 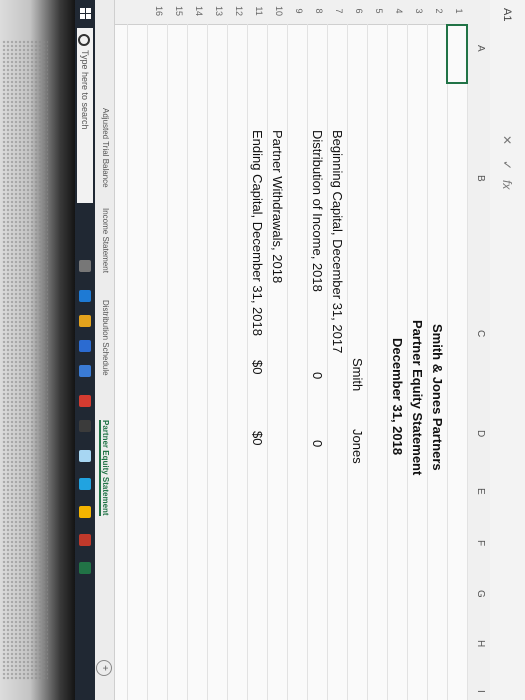 What do you see at coordinates (357, 446) in the screenshot?
I see `header-jones: Jones` at bounding box center [357, 446].